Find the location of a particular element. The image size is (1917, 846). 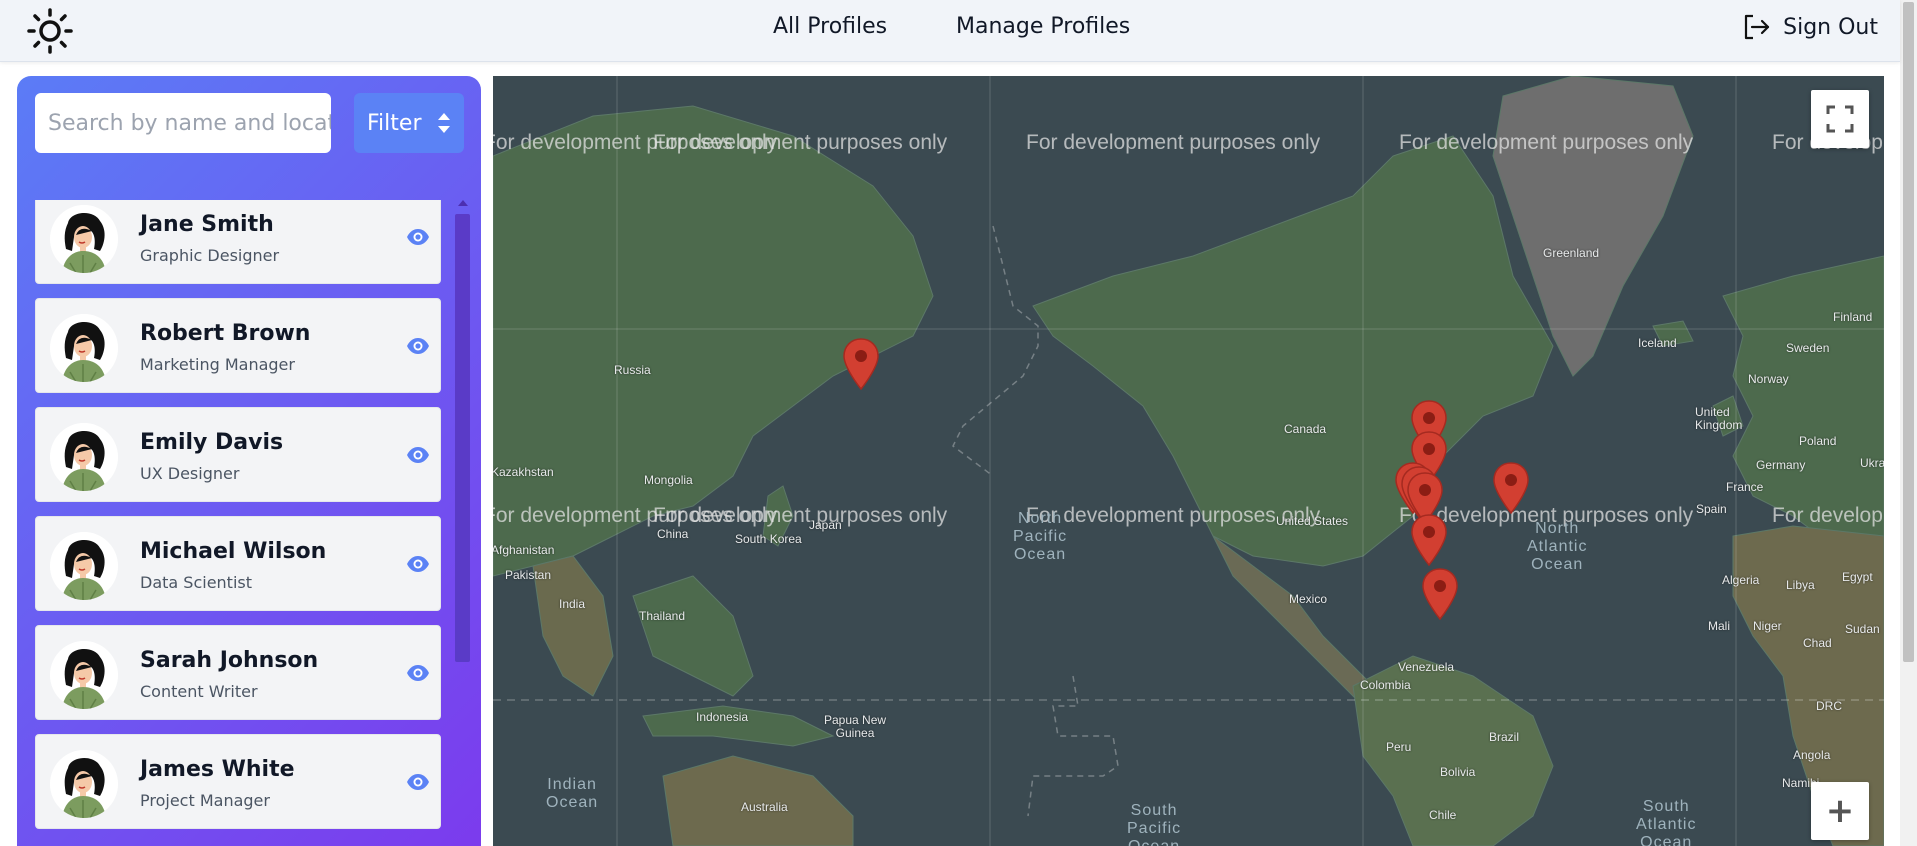

label-south-pacific: South Pacific Ocean is located at coordinates (1154, 824).